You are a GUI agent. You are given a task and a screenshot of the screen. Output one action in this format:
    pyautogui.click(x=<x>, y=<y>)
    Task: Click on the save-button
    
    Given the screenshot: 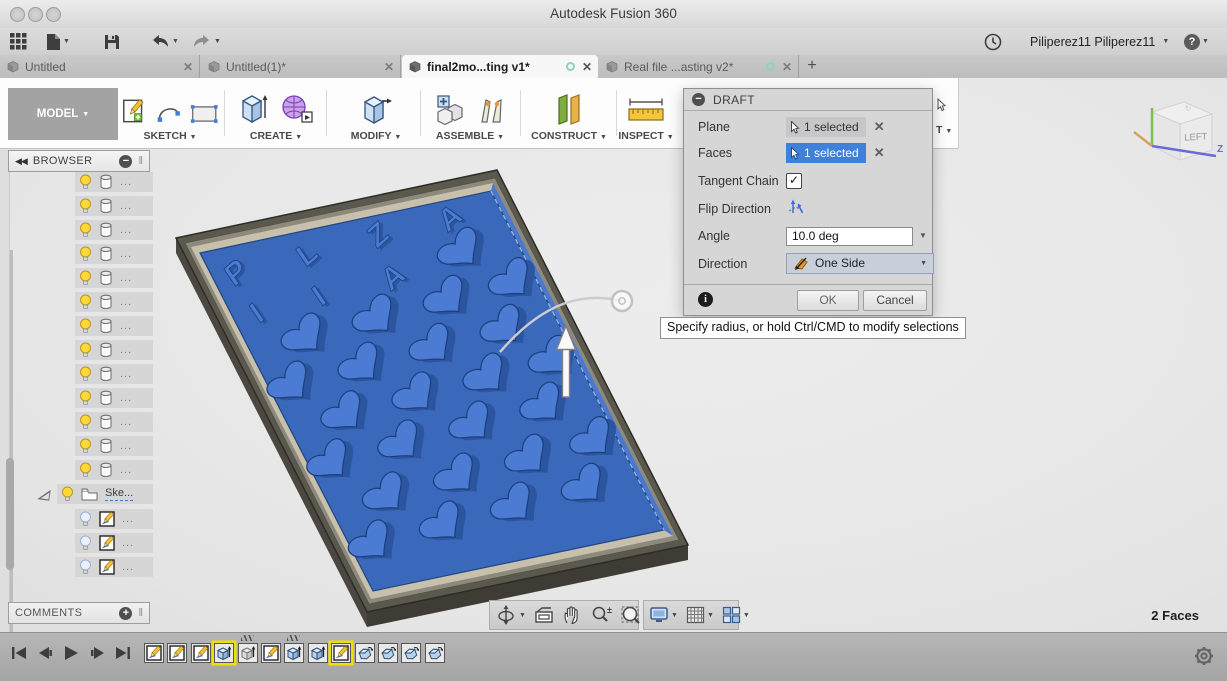 What is the action you would take?
    pyautogui.click(x=112, y=41)
    